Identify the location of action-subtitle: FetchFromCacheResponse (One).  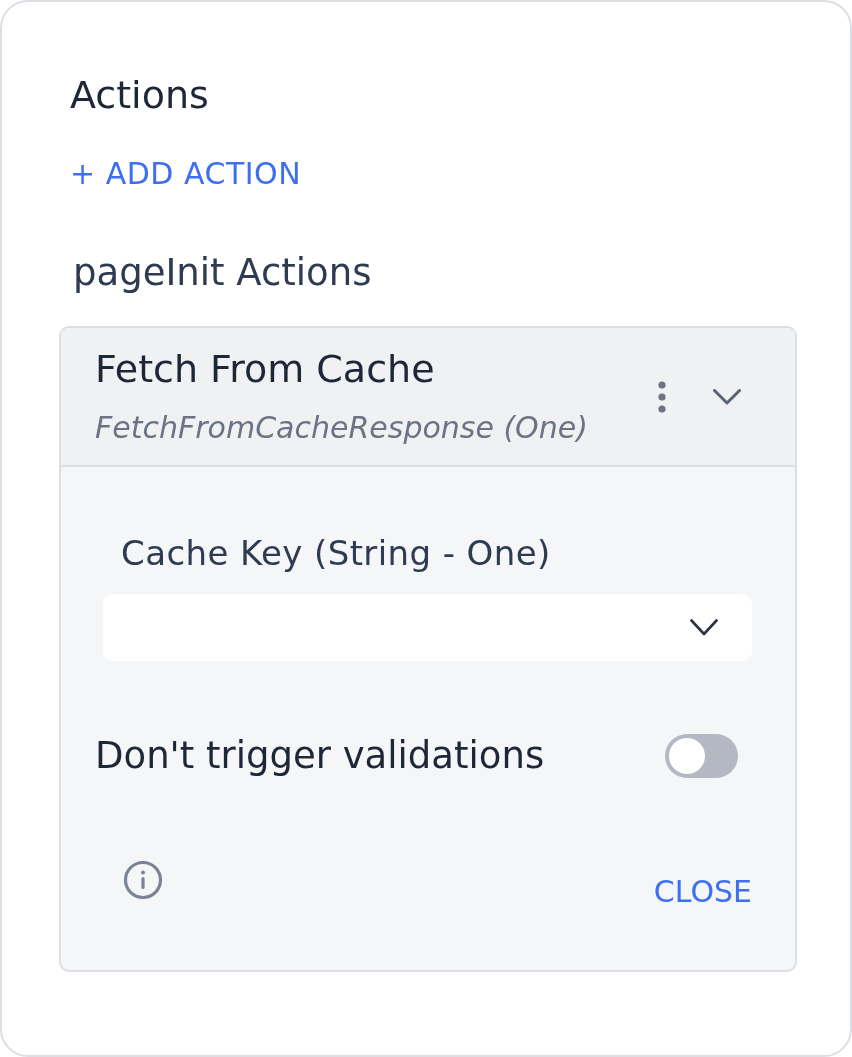
(341, 428).